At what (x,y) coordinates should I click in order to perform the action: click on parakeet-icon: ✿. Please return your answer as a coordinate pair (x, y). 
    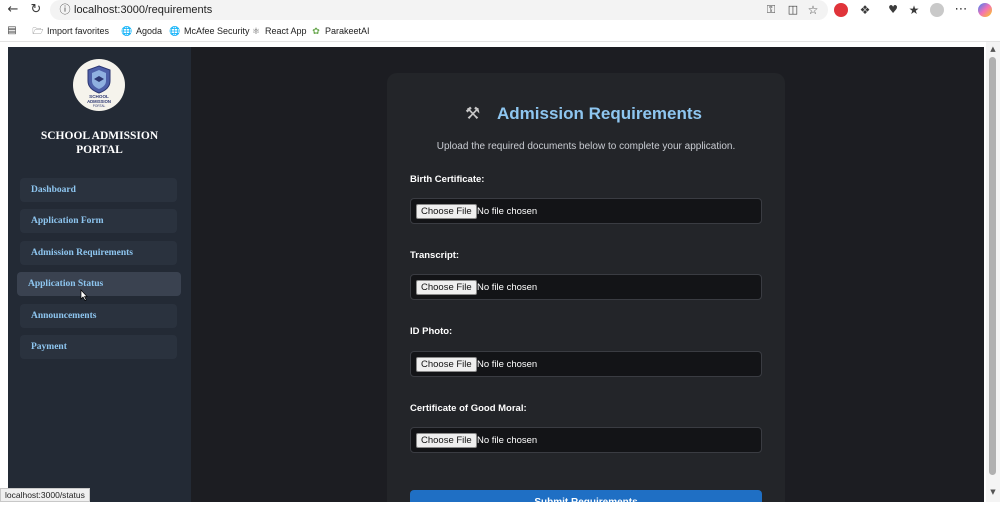
    Looking at the image, I should click on (316, 31).